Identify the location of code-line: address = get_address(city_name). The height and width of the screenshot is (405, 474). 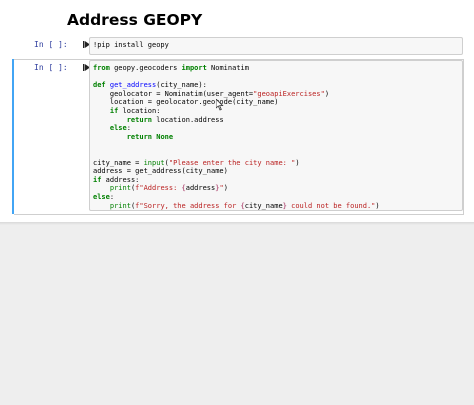
(160, 171).